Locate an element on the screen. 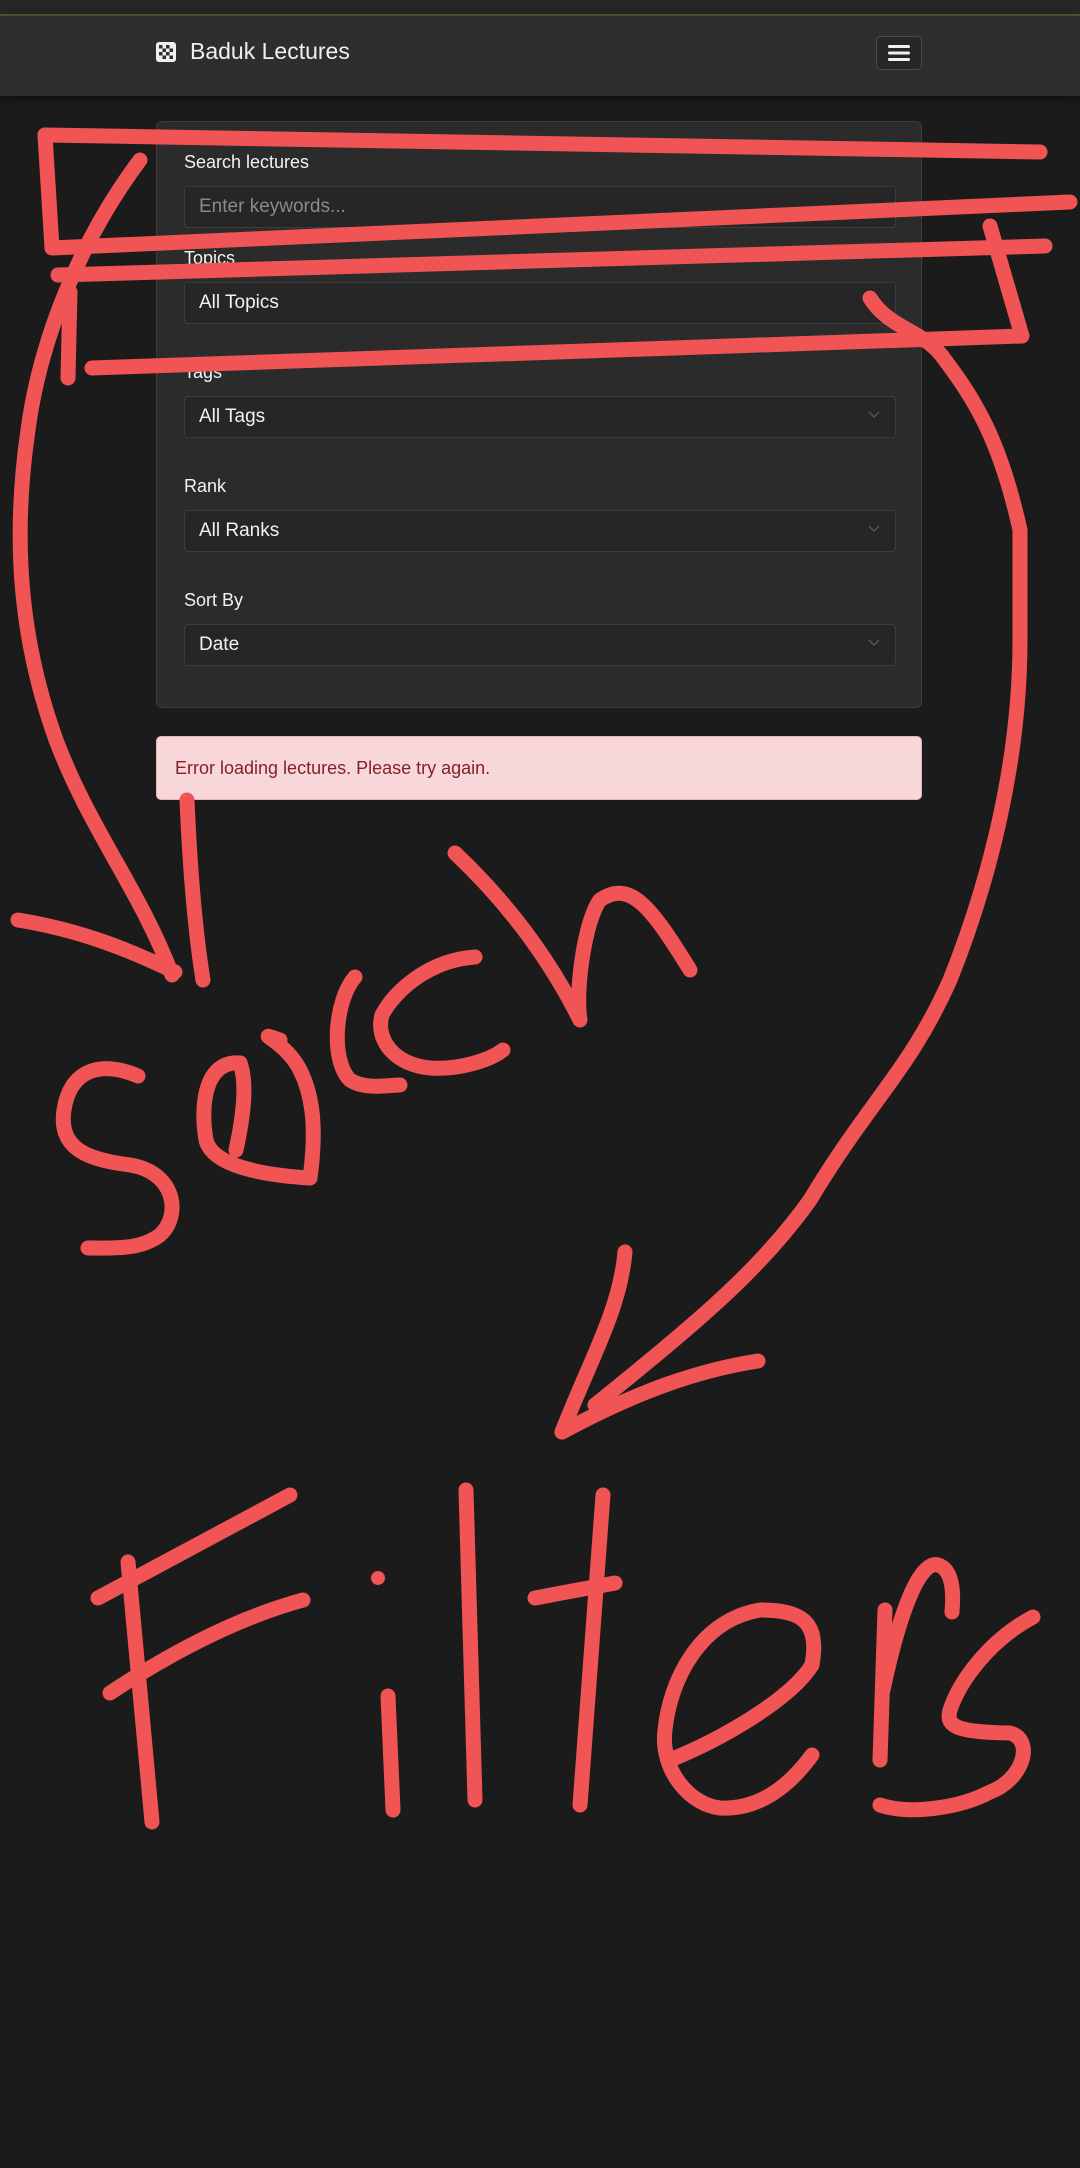  board-grid-icon is located at coordinates (166, 51).